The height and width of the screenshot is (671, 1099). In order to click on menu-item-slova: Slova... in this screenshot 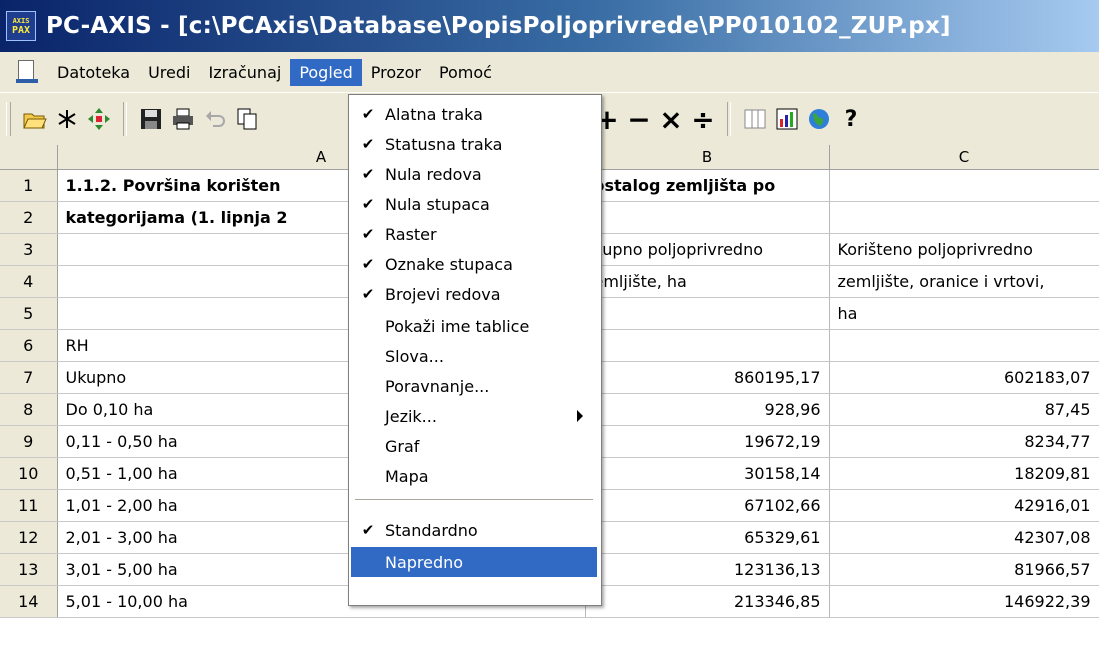, I will do `click(474, 356)`.